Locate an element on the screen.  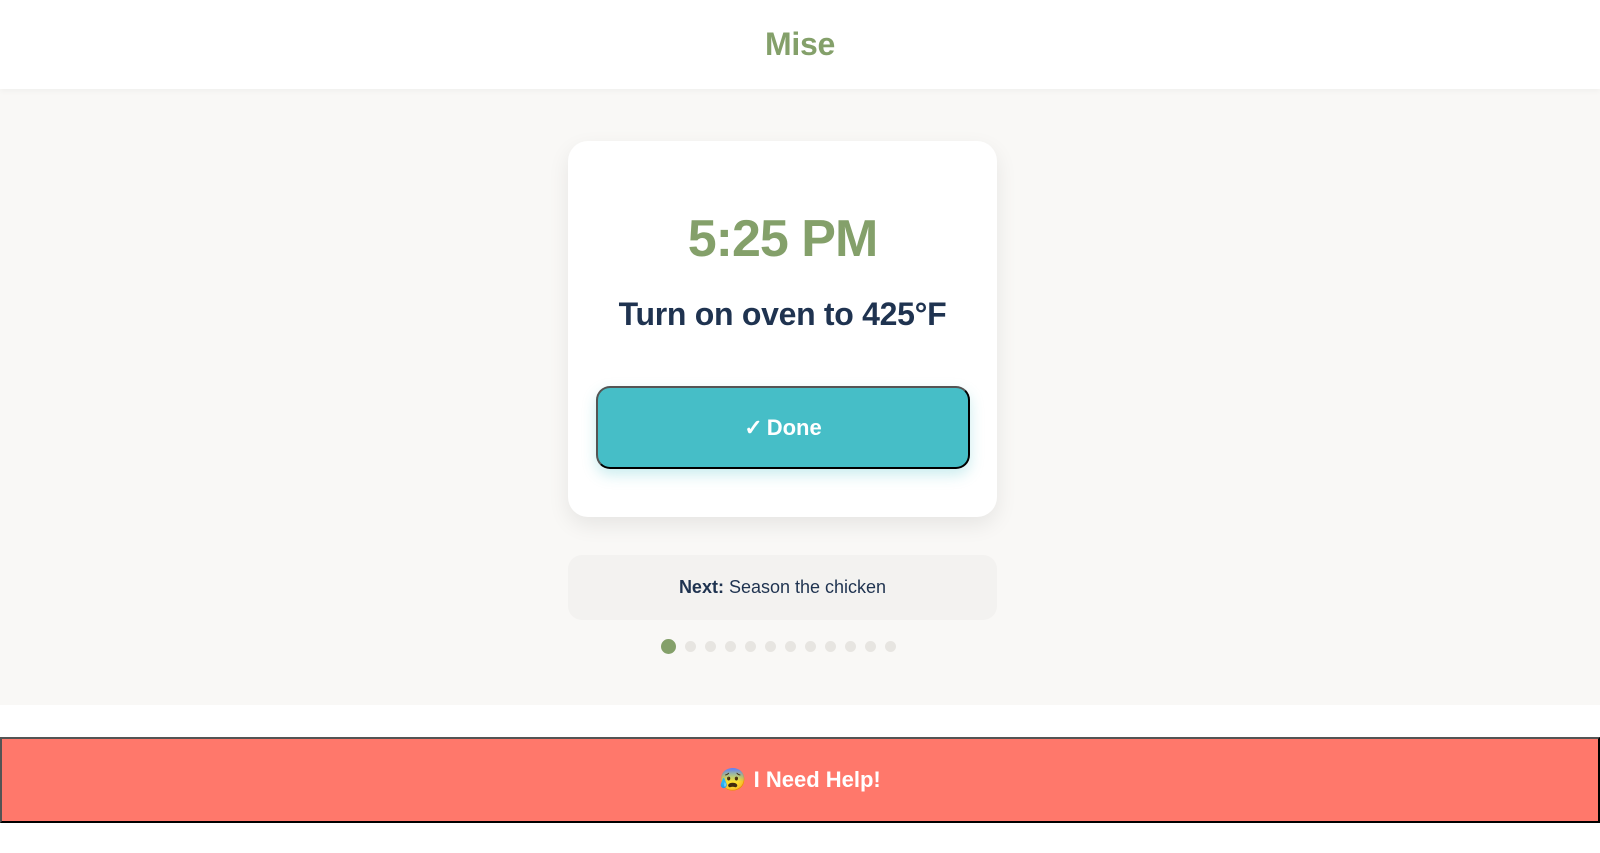
app-header: Mise is located at coordinates (800, 44).